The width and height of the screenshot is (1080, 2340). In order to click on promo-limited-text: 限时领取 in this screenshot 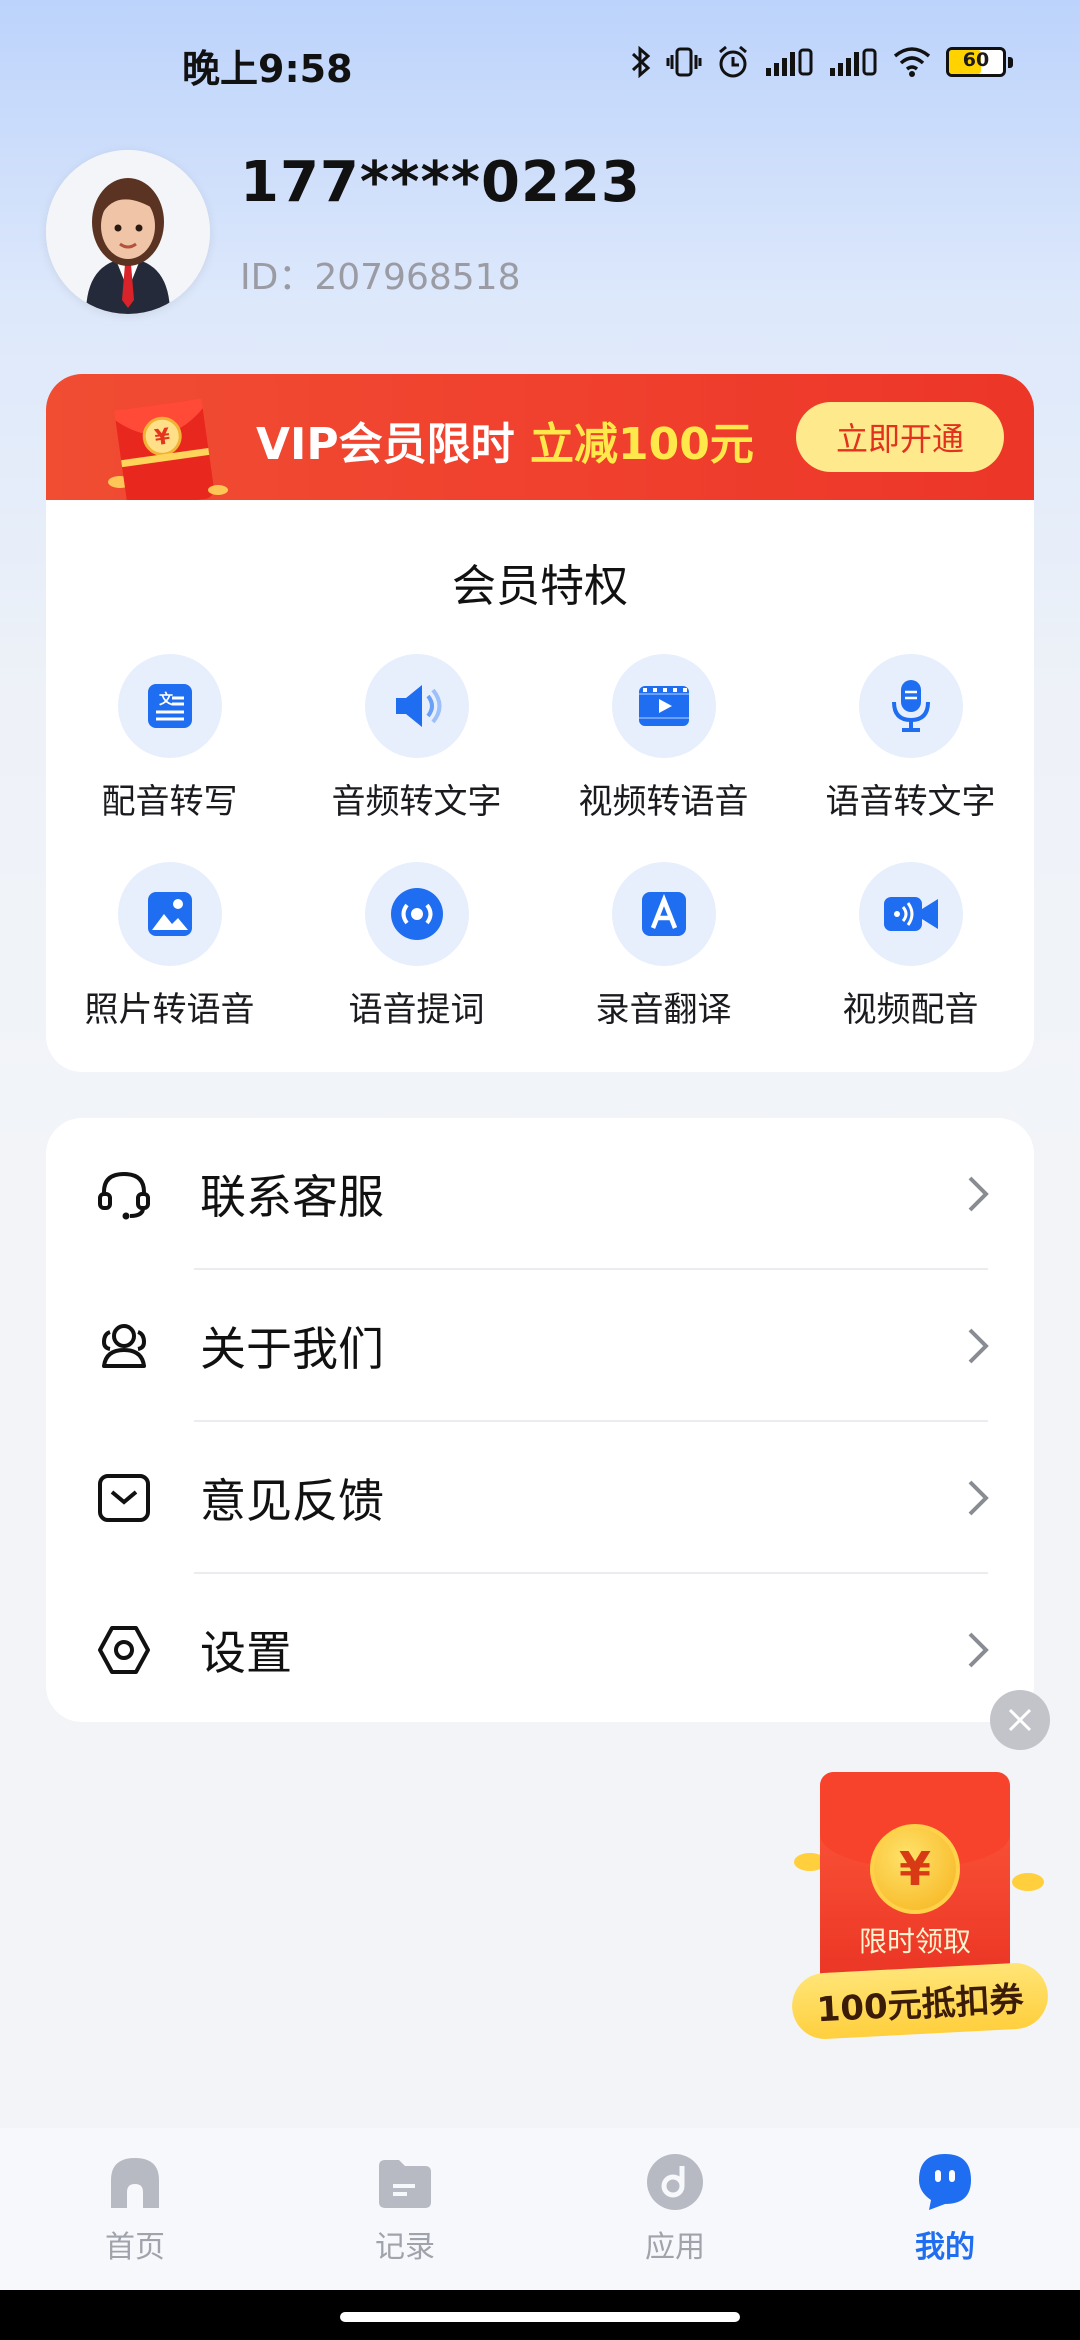, I will do `click(914, 1941)`.